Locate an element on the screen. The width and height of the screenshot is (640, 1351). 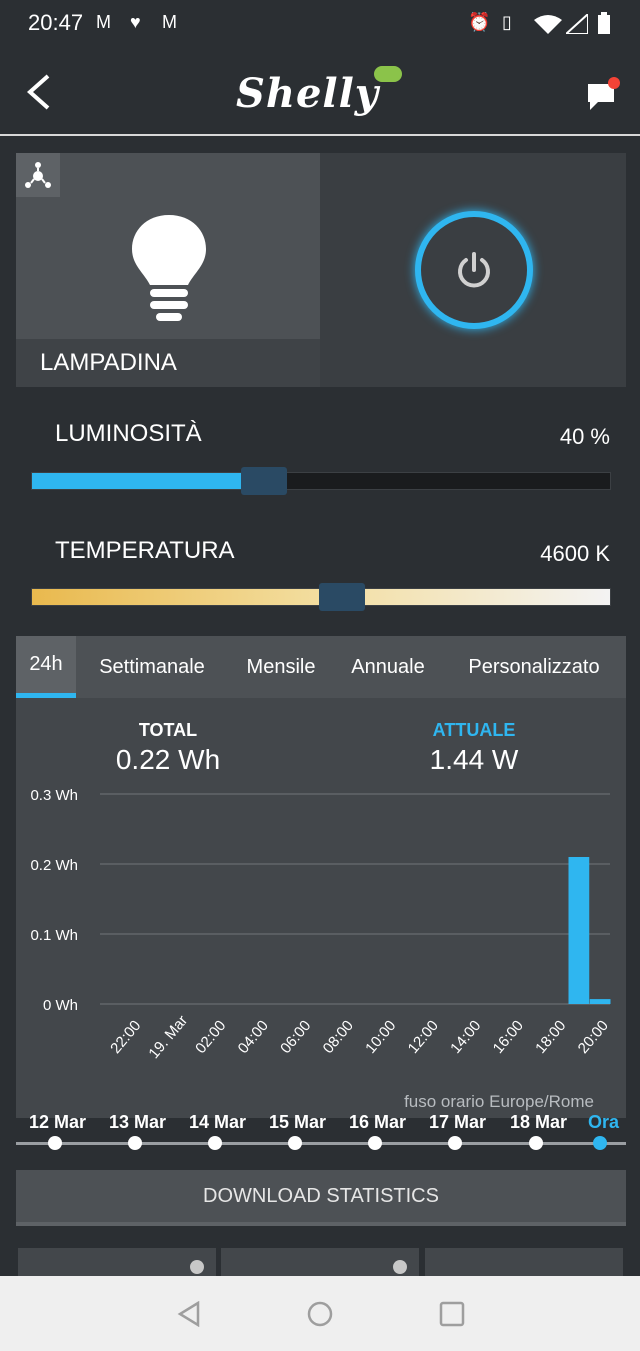
heart-icon: ♥ is located at coordinates (135, 22).